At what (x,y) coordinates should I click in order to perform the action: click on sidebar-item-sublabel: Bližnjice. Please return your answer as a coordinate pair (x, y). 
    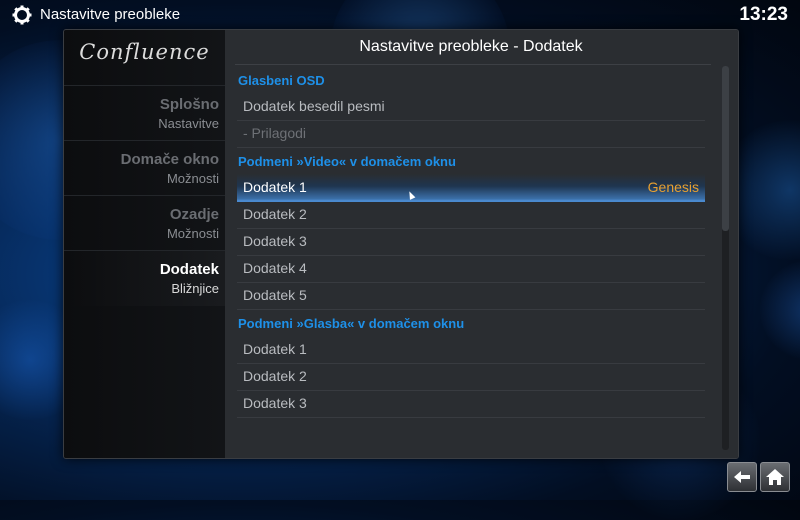
    Looking at the image, I should click on (195, 288).